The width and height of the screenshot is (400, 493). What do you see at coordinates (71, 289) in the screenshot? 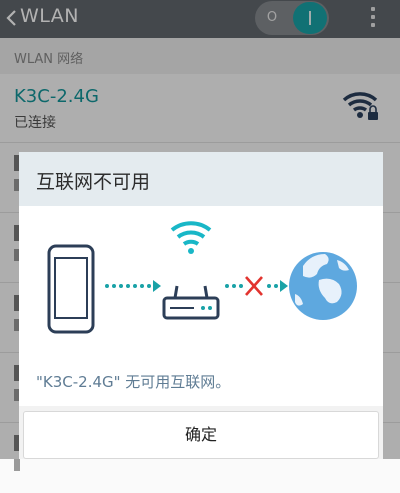
I see `phone-icon` at bounding box center [71, 289].